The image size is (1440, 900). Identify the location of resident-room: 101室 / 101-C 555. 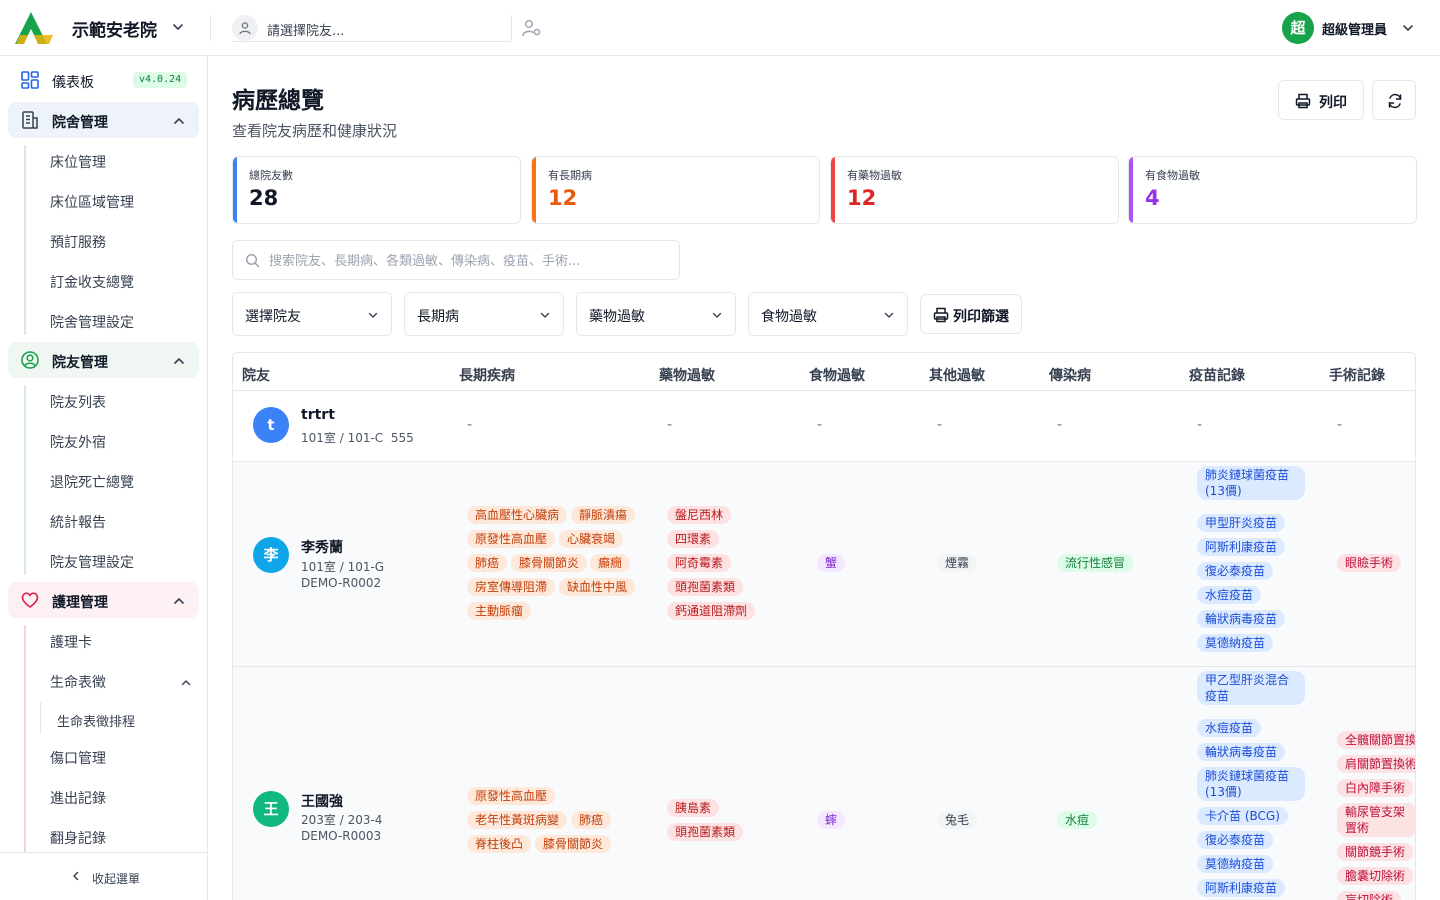
(357, 438).